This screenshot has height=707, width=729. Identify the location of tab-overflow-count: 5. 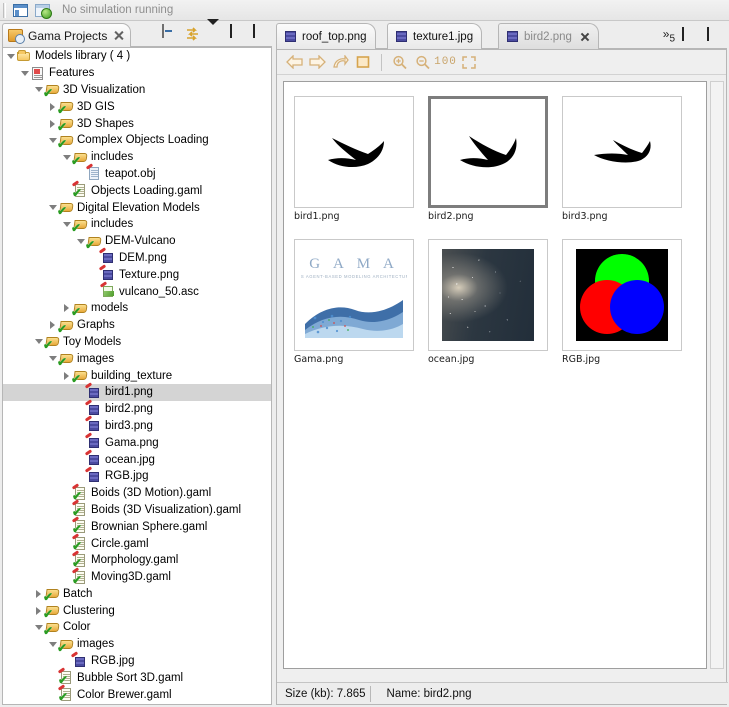
(672, 39).